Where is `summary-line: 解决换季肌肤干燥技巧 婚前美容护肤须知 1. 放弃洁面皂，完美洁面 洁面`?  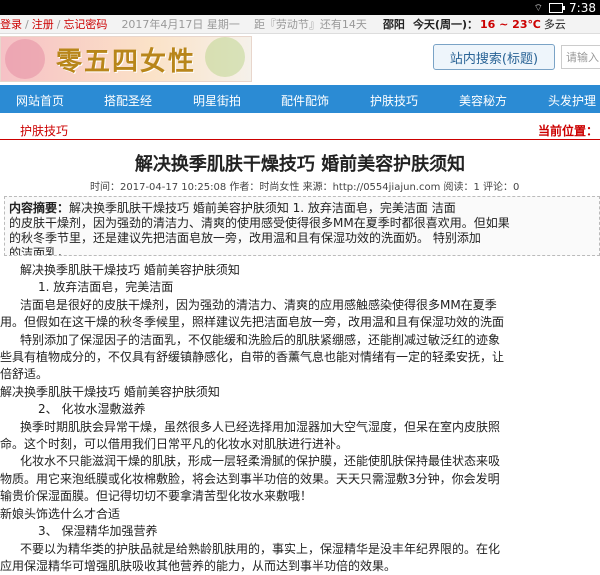
summary-line: 解决换季肌肤干燥技巧 婚前美容护肤须知 1. 放弃洁面皂，完美洁面 洁面 is located at coordinates (262, 208).